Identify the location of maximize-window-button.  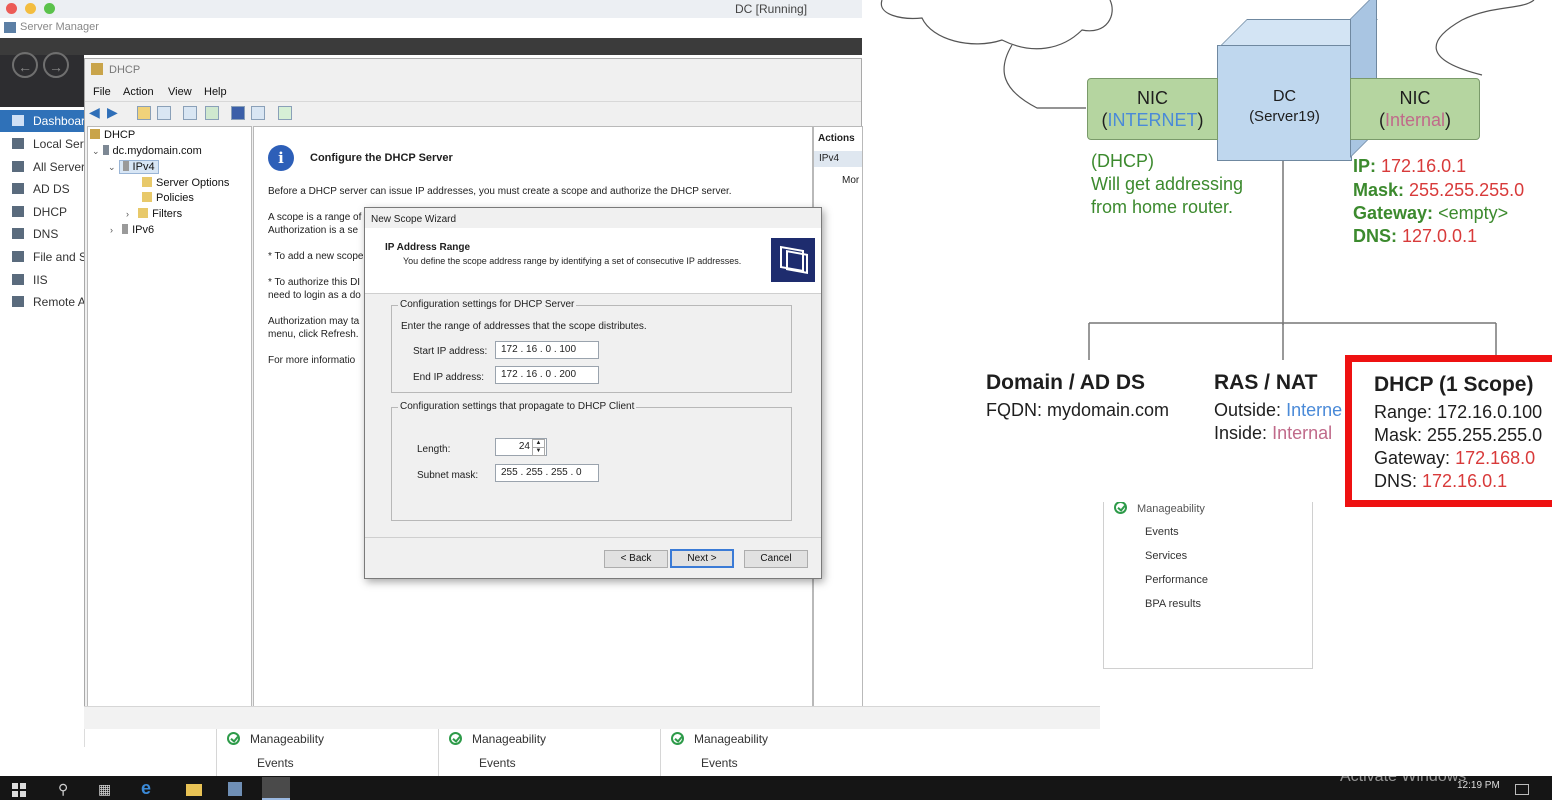
(49, 8).